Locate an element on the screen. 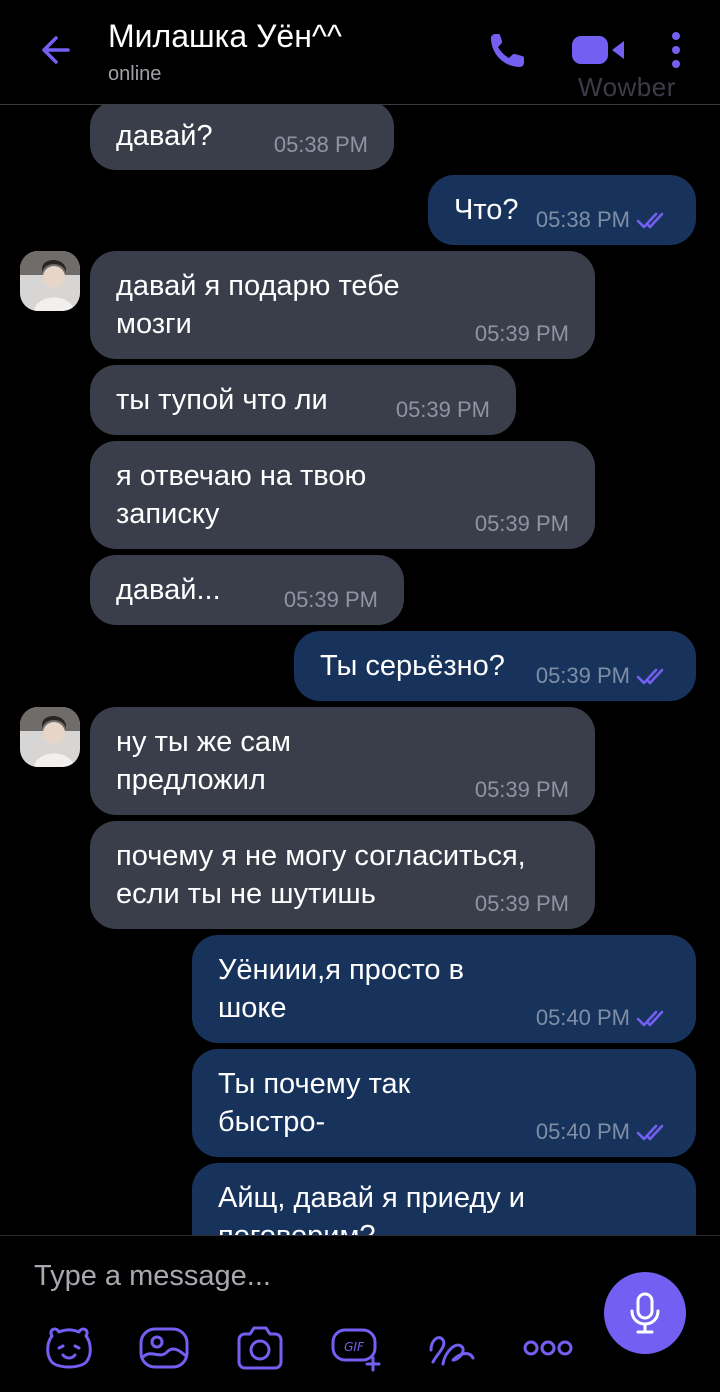 The width and height of the screenshot is (720, 1392). sticker-icon is located at coordinates (69, 1348).